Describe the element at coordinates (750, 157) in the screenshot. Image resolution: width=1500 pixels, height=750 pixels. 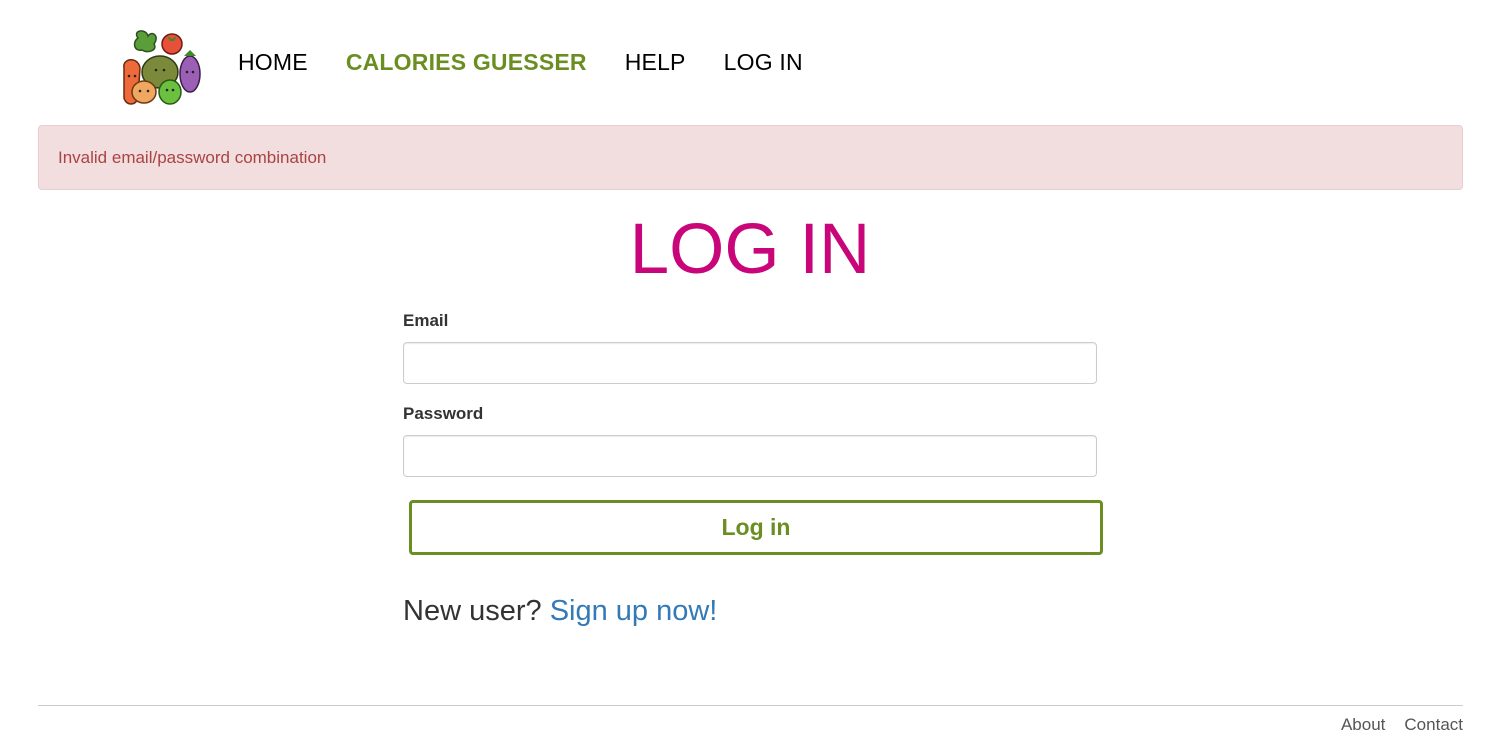
I see `error-alert: Invalid email/password combination` at that location.